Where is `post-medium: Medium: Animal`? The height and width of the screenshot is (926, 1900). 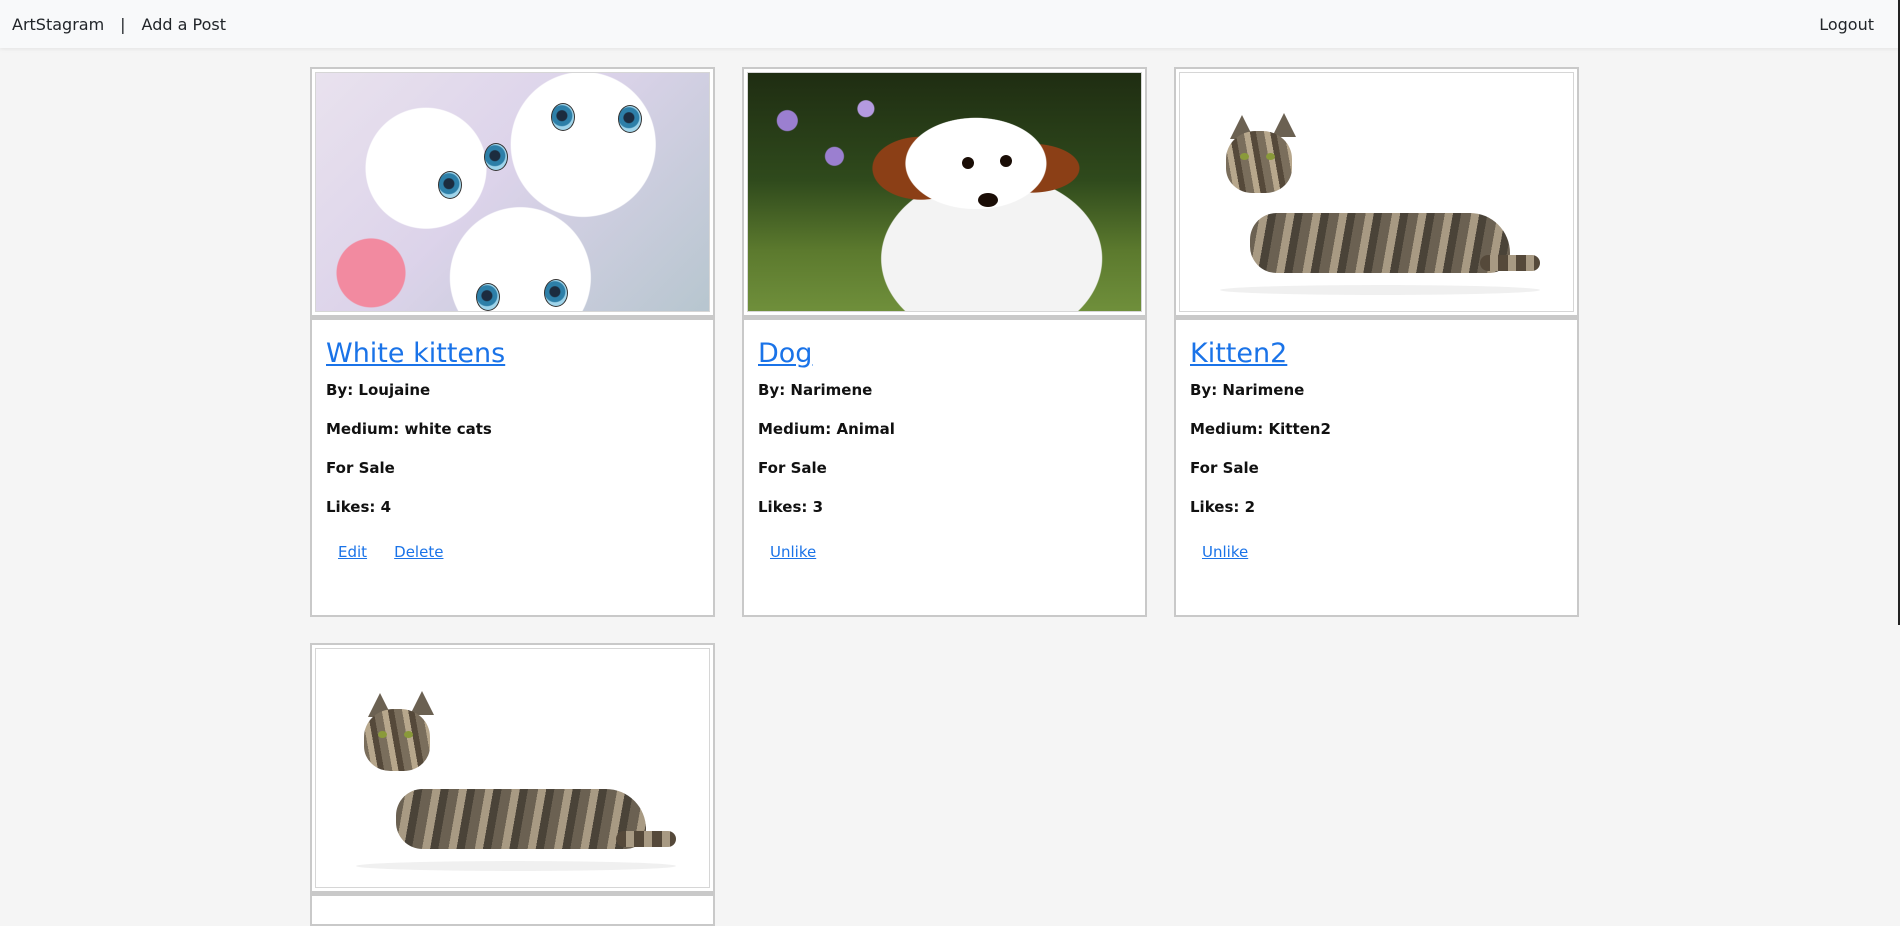 post-medium: Medium: Animal is located at coordinates (826, 429).